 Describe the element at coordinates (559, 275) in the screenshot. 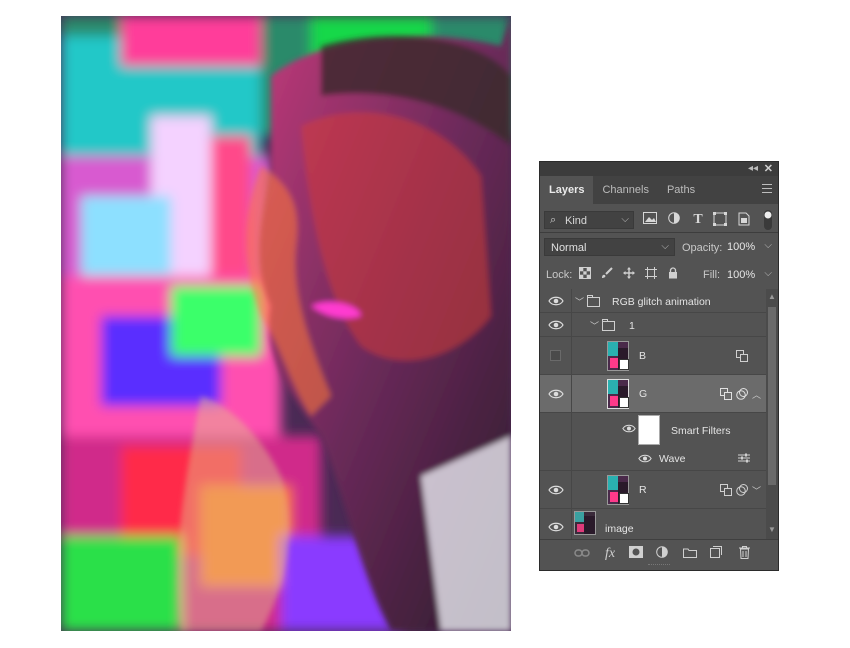

I see `lock-label: Lock:` at that location.